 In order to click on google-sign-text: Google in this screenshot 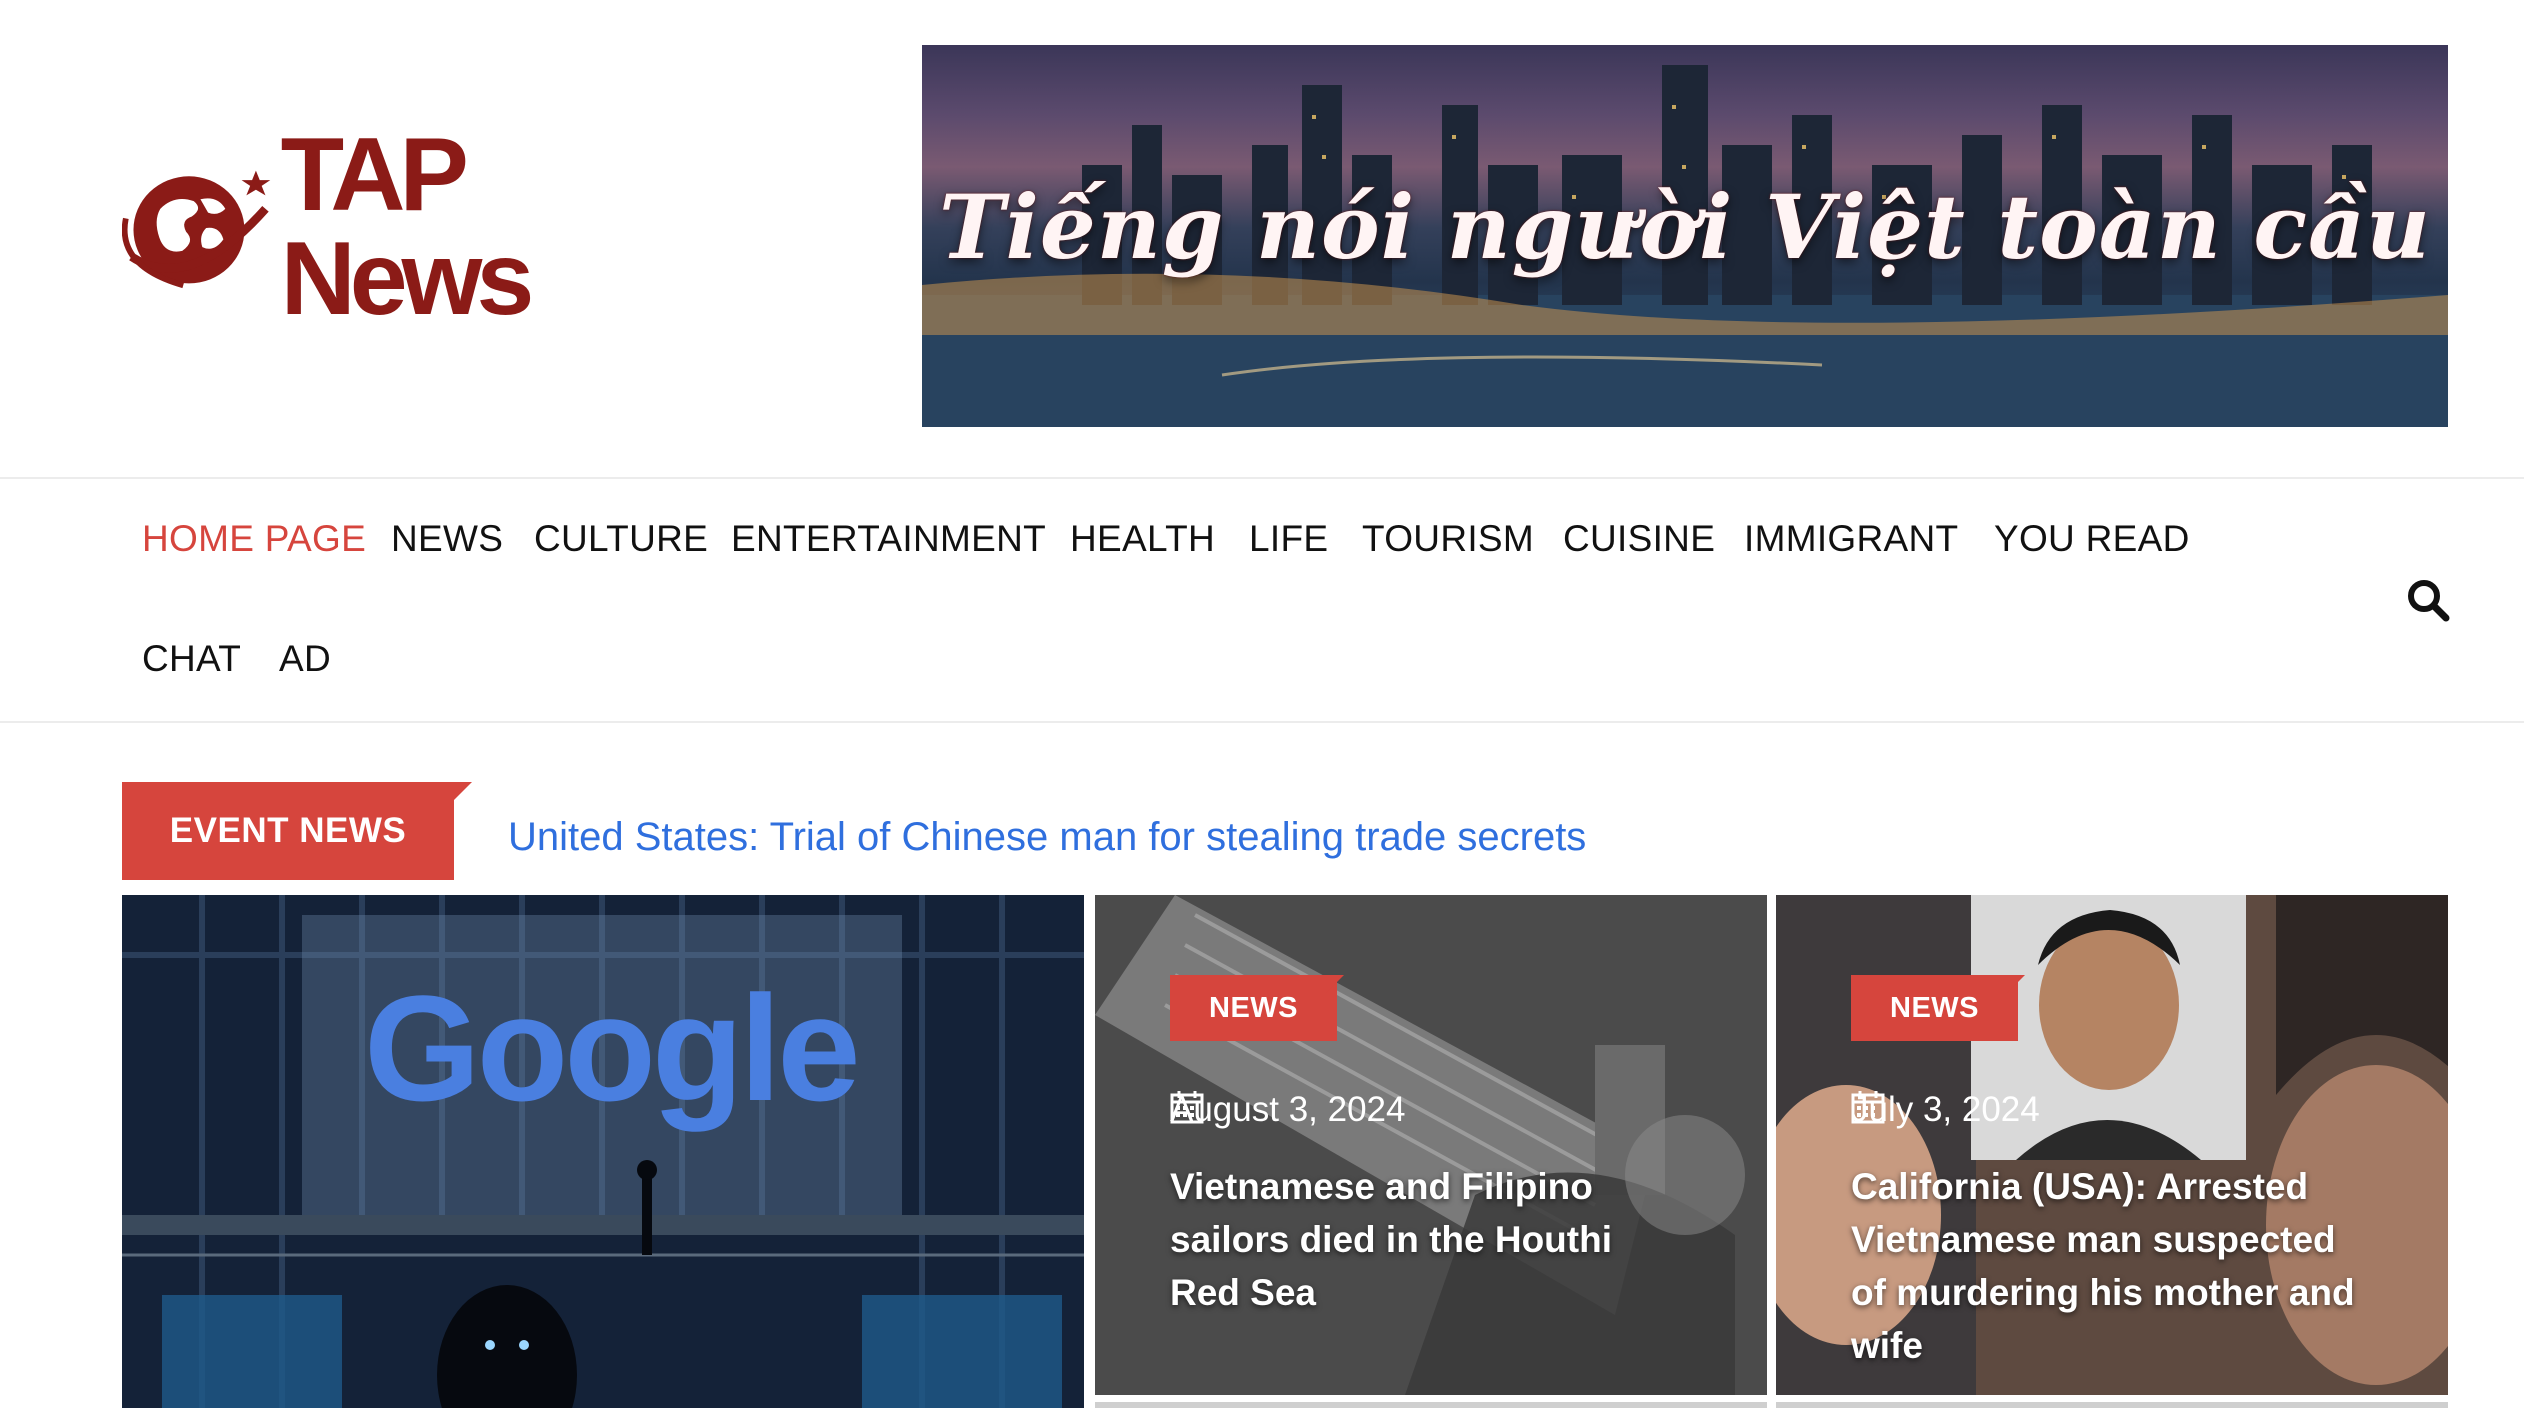, I will do `click(610, 1048)`.